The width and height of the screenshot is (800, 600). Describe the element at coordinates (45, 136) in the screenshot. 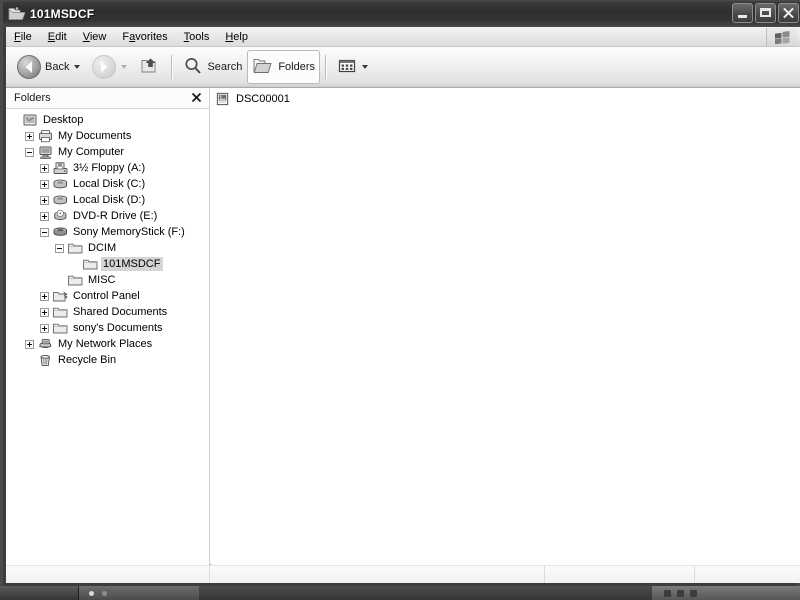

I see `my-documents-icon` at that location.